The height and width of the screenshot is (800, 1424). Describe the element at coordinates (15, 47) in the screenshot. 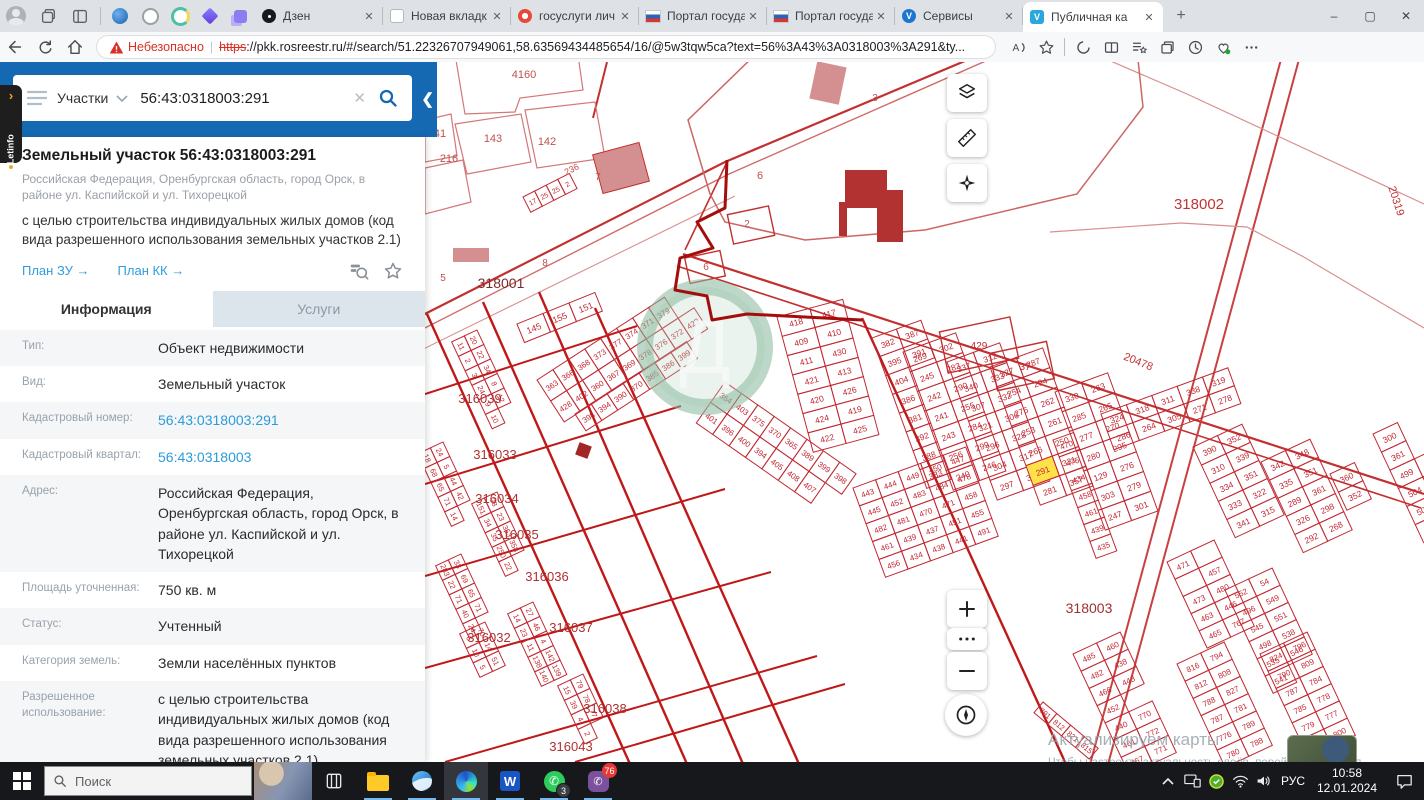

I see `back-button` at that location.